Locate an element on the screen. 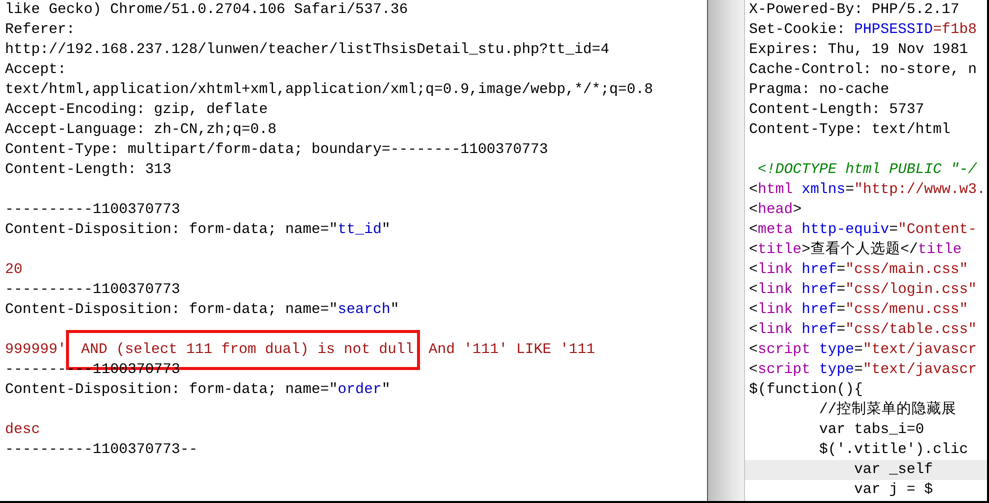  code-text: ----------1100370773-- is located at coordinates (101, 450).